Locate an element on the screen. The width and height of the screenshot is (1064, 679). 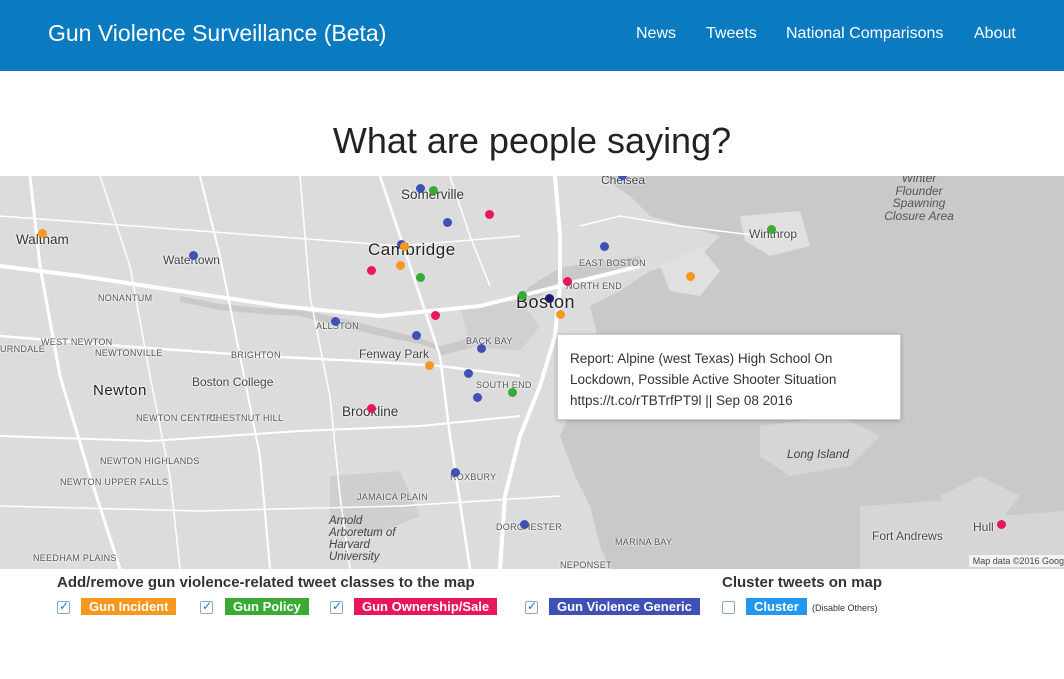
place-boston-college: Boston College is located at coordinates (233, 382).